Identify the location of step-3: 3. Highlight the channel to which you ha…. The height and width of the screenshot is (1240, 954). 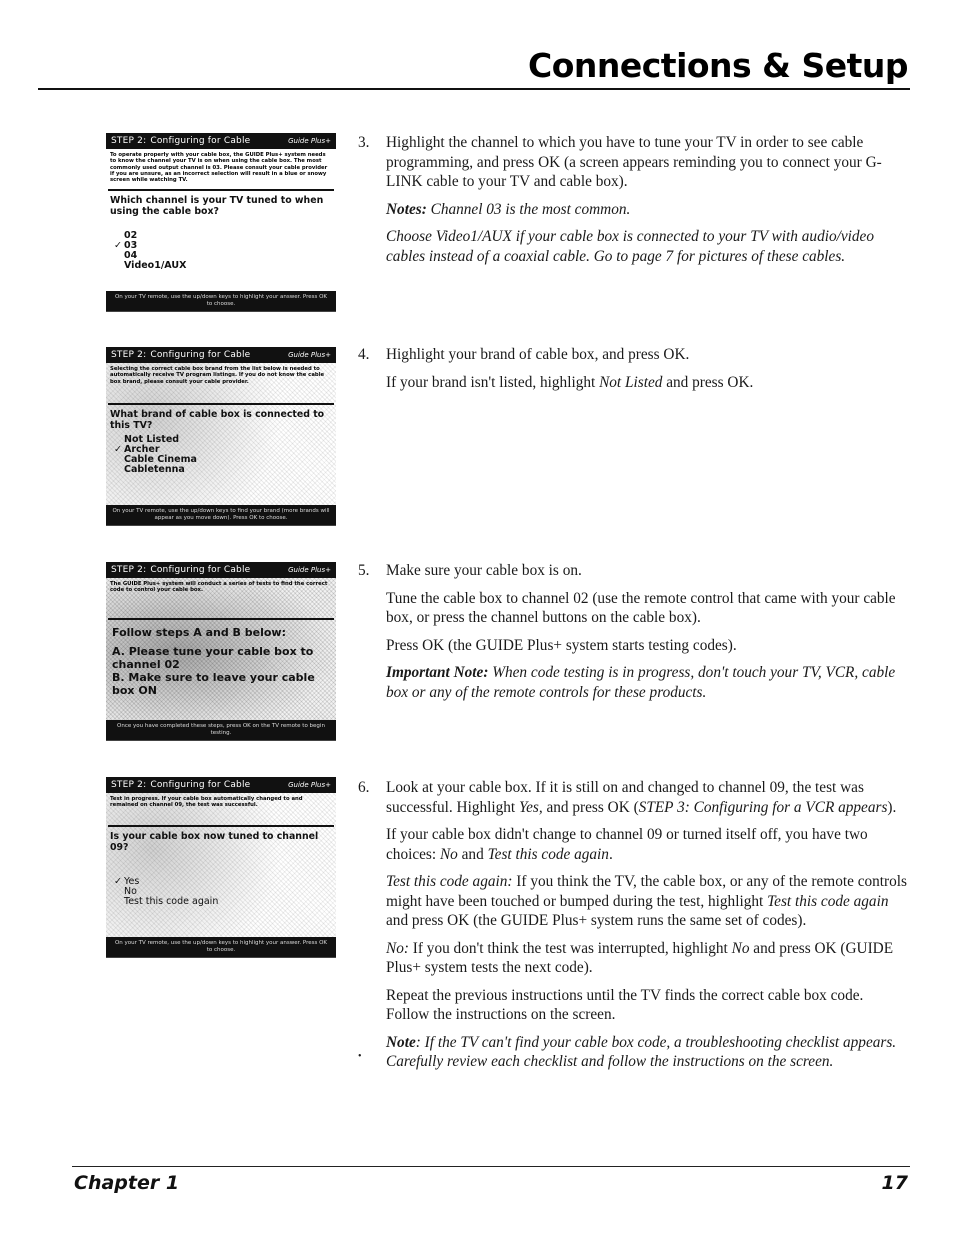
(633, 203).